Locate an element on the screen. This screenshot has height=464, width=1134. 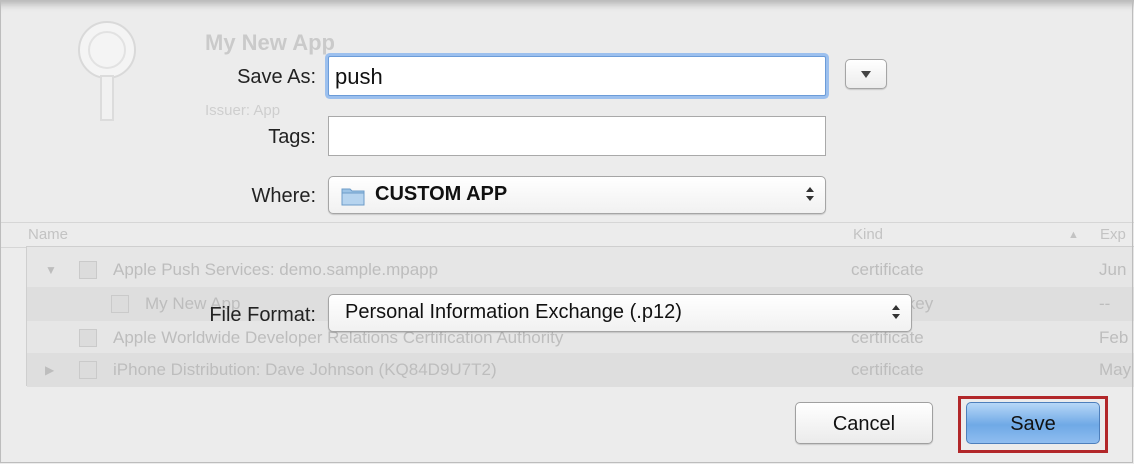
row-exp: May is located at coordinates (1115, 369).